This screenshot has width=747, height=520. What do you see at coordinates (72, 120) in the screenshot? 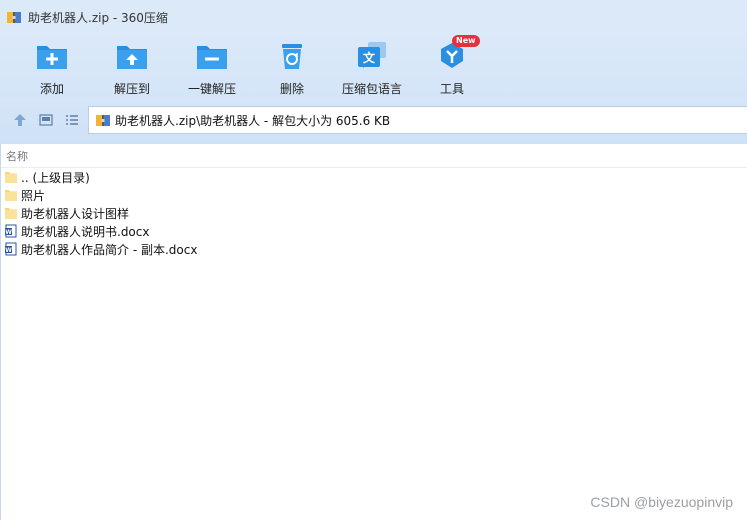
I see `list-view-icon` at bounding box center [72, 120].